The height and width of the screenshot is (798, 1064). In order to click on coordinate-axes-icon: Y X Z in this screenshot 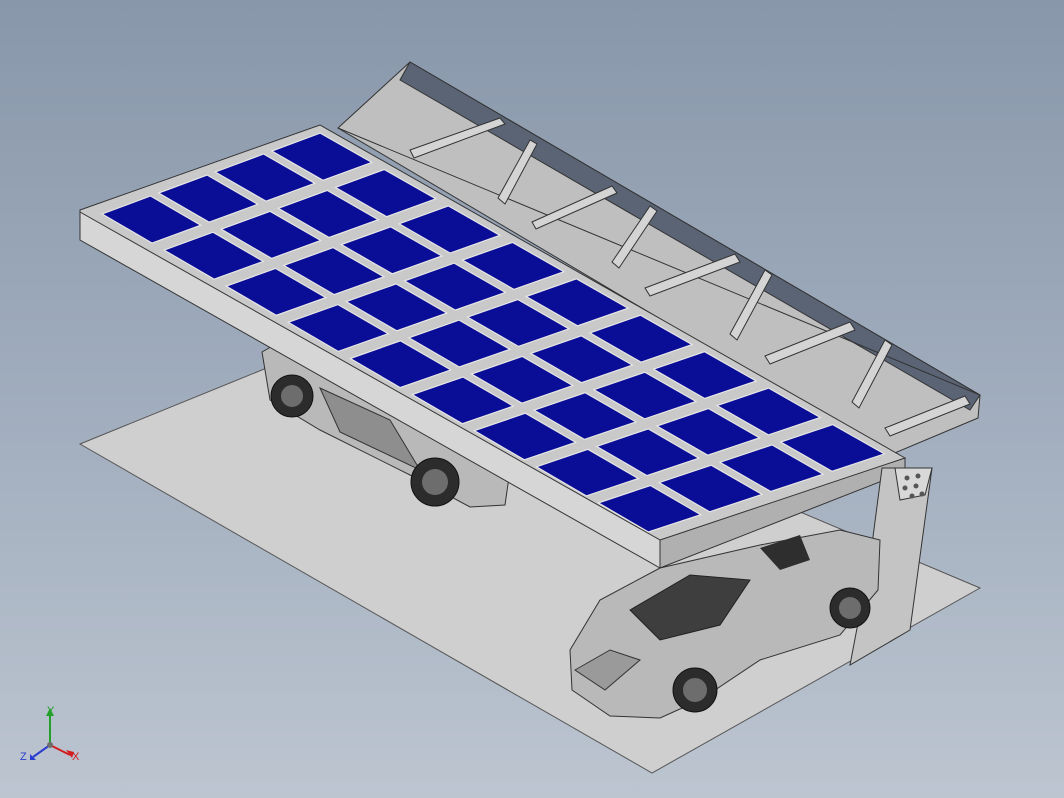, I will do `click(50, 734)`.